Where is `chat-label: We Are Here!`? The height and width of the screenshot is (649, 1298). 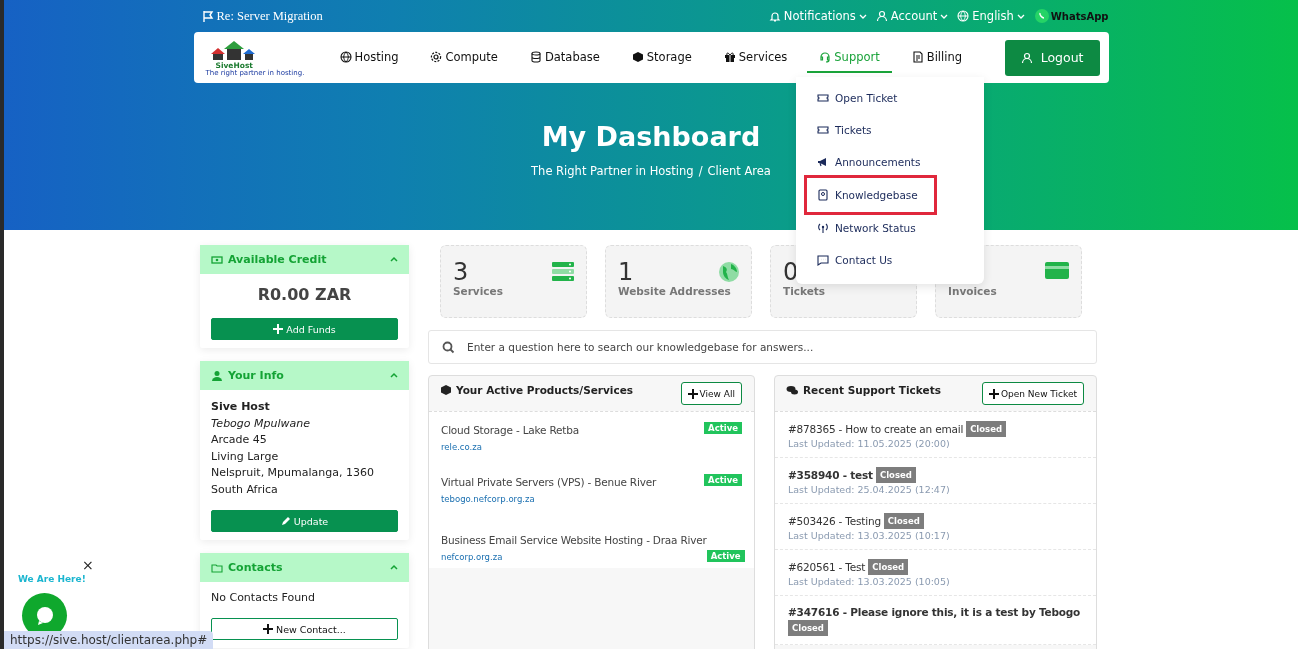 chat-label: We Are Here! is located at coordinates (52, 579).